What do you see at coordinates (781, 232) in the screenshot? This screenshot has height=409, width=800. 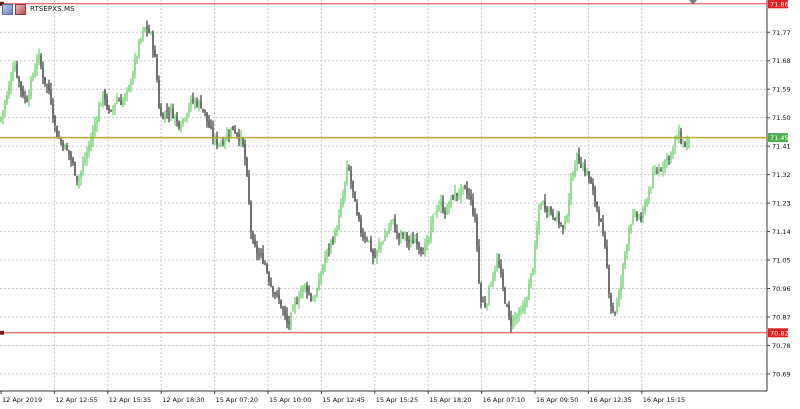 I see `price-axis-label: 71.14` at bounding box center [781, 232].